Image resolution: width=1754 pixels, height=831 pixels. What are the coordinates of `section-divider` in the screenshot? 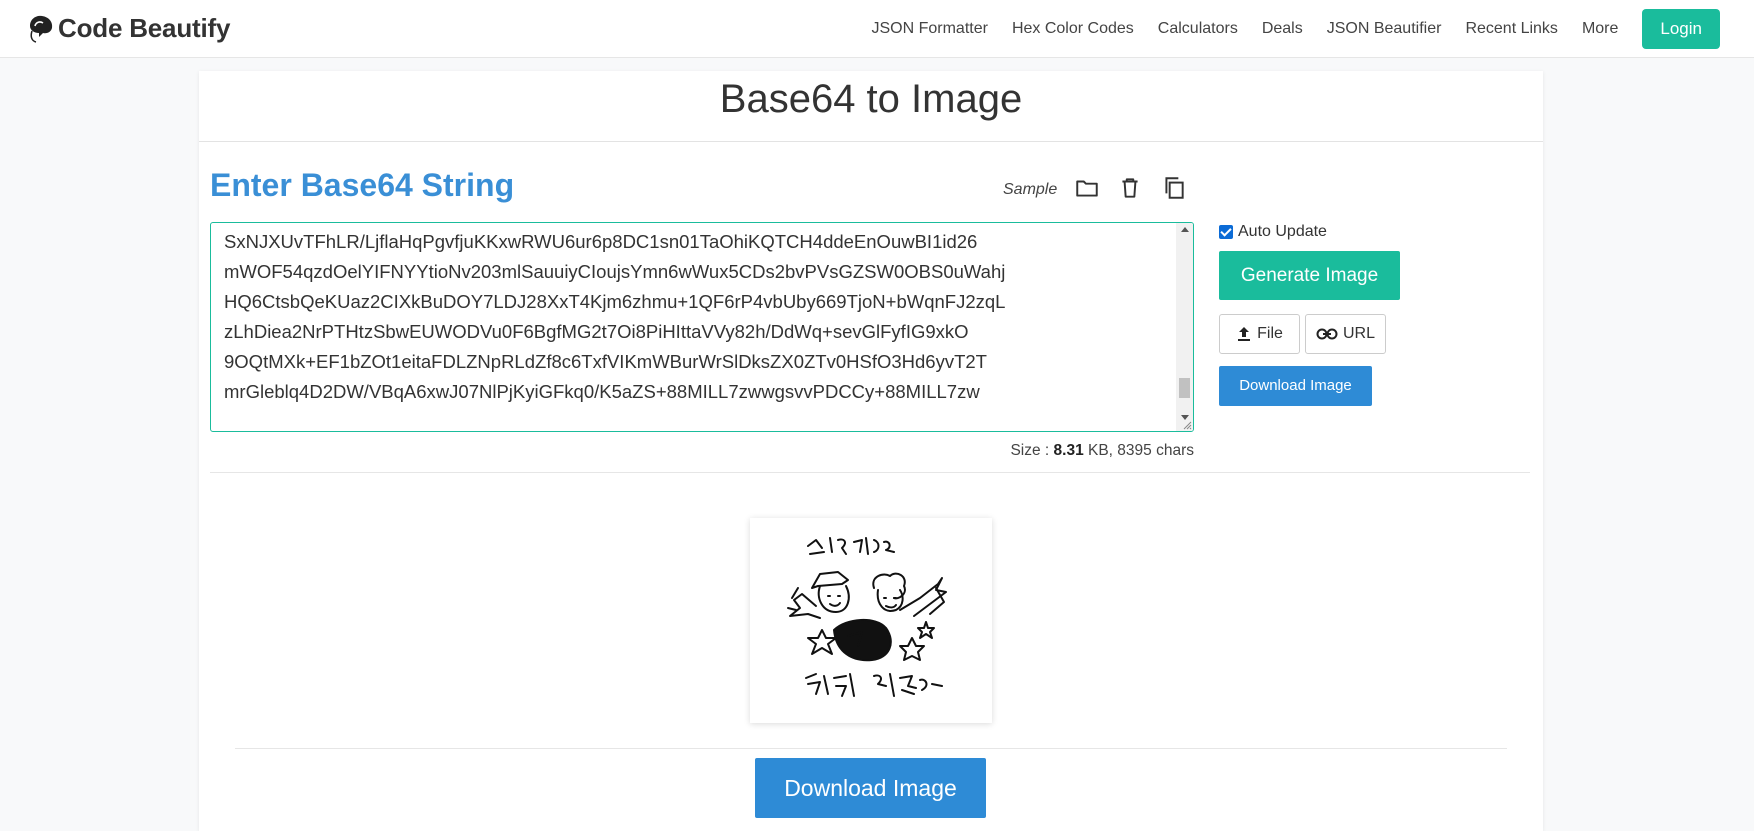 It's located at (870, 472).